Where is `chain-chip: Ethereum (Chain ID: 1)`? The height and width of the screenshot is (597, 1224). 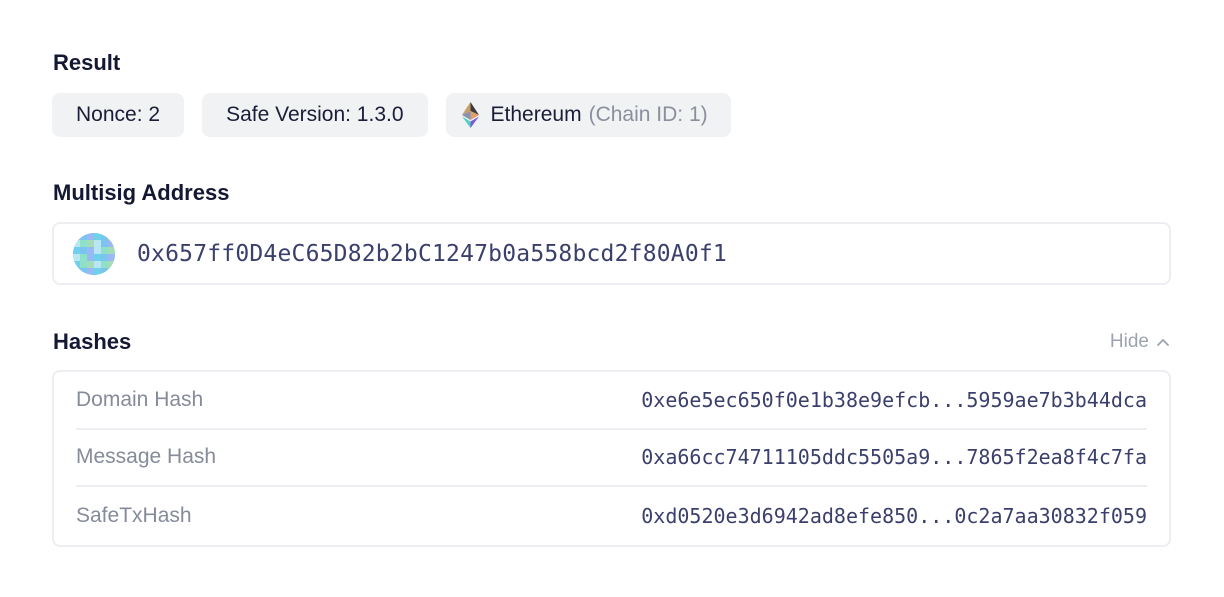 chain-chip: Ethereum (Chain ID: 1) is located at coordinates (588, 115).